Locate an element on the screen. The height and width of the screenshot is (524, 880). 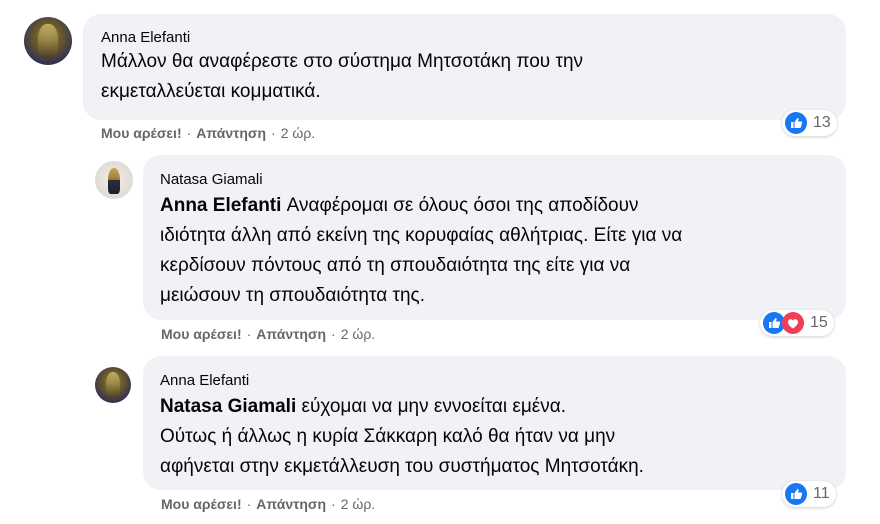
reaction-summary: 13 is located at coordinates (809, 123).